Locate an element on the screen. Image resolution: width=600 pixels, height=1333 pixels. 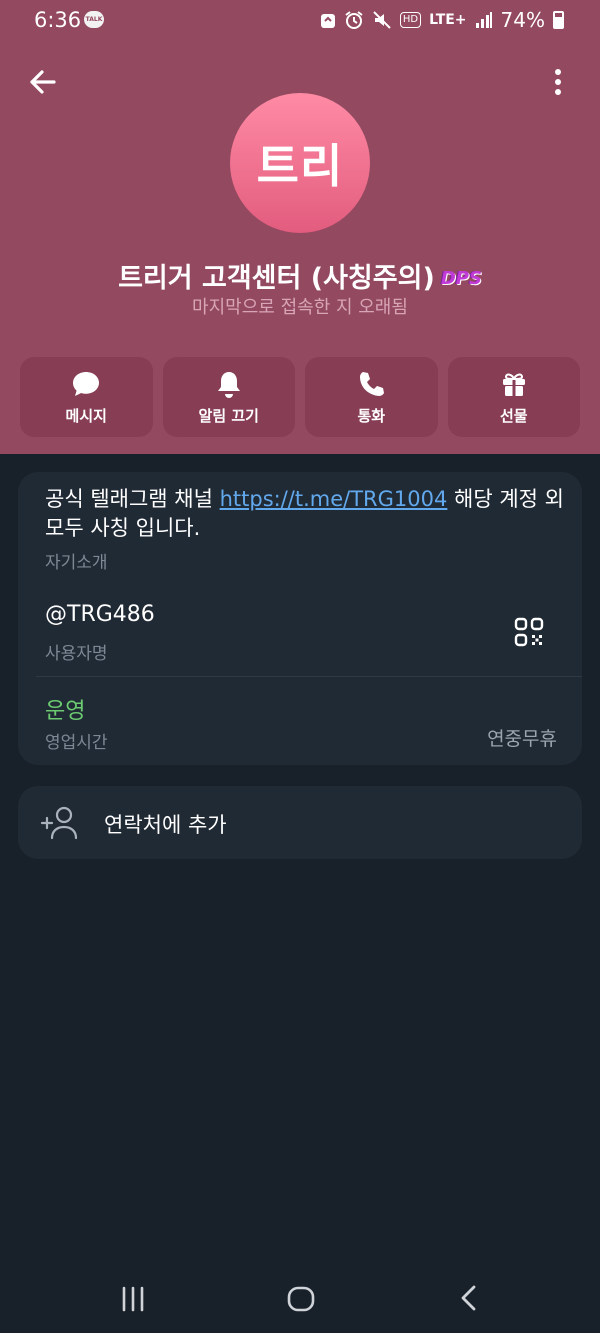
status-icons: HD LTE+ 74% is located at coordinates (442, 20).